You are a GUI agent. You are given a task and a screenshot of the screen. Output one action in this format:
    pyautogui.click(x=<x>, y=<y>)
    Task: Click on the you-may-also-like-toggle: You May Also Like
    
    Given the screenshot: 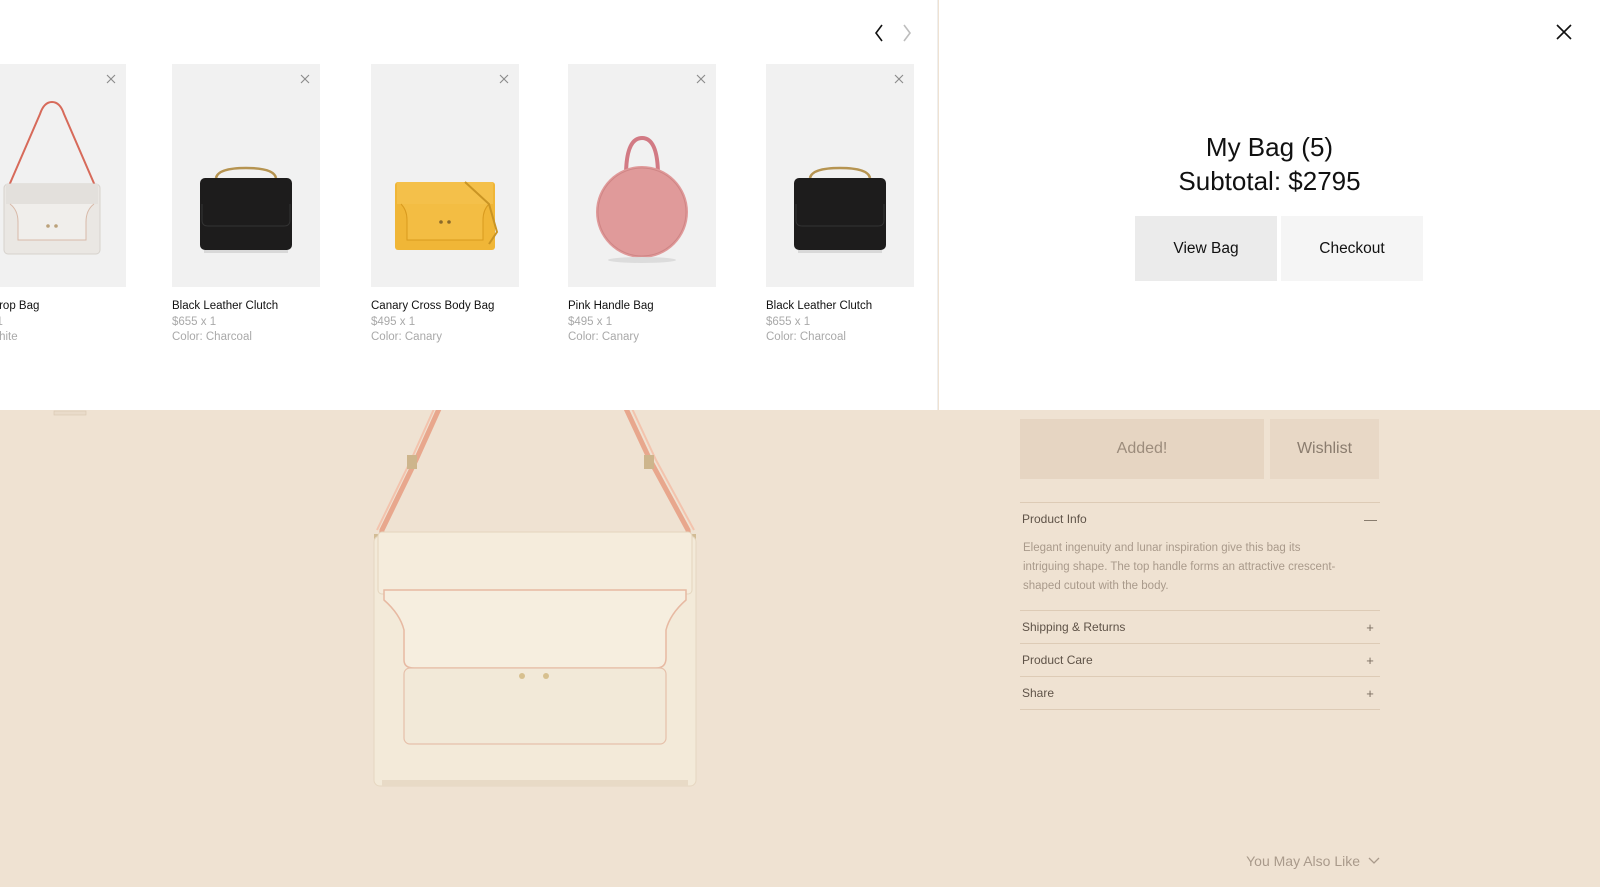 What is the action you would take?
    pyautogui.click(x=1313, y=861)
    